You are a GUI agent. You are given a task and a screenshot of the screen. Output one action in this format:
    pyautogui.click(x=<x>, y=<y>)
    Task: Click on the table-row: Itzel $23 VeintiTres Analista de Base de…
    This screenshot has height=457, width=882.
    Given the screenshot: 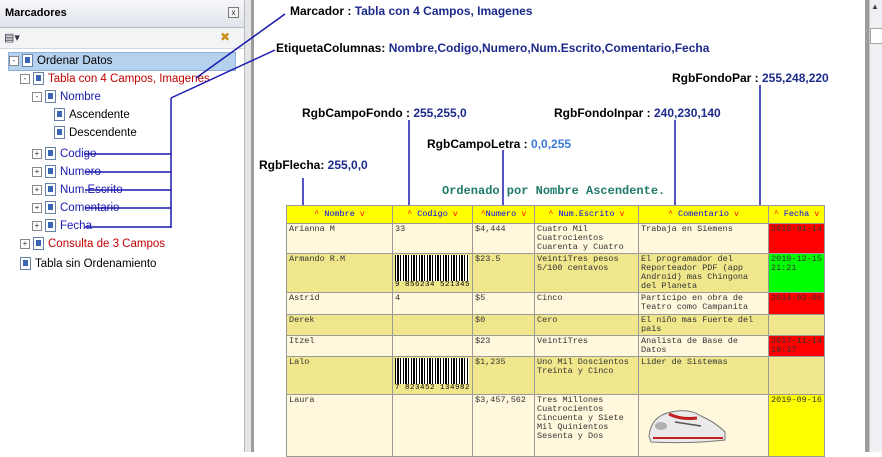 What is the action you would take?
    pyautogui.click(x=555, y=346)
    